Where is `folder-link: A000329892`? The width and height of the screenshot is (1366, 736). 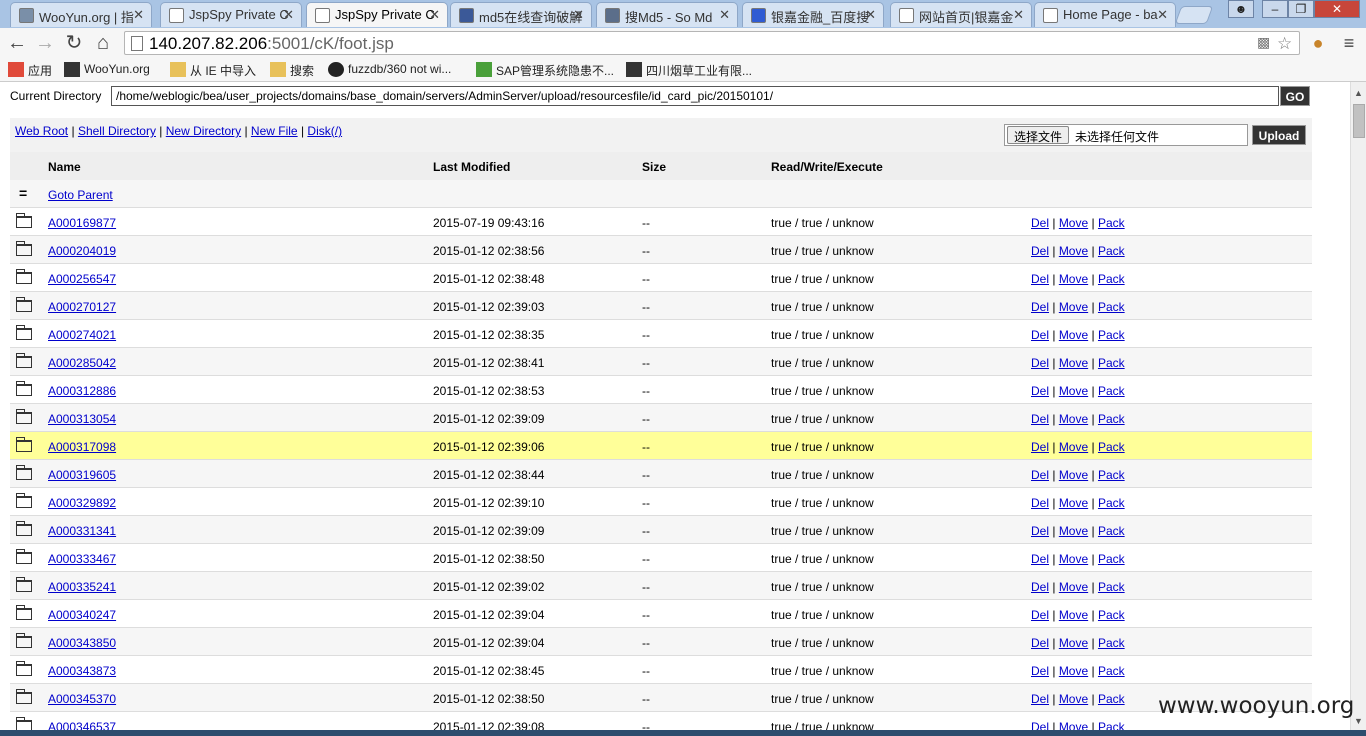 folder-link: A000329892 is located at coordinates (82, 503).